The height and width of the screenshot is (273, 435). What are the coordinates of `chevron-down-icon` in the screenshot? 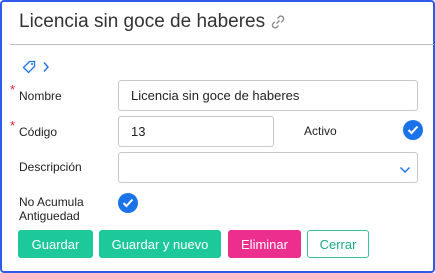 It's located at (405, 169).